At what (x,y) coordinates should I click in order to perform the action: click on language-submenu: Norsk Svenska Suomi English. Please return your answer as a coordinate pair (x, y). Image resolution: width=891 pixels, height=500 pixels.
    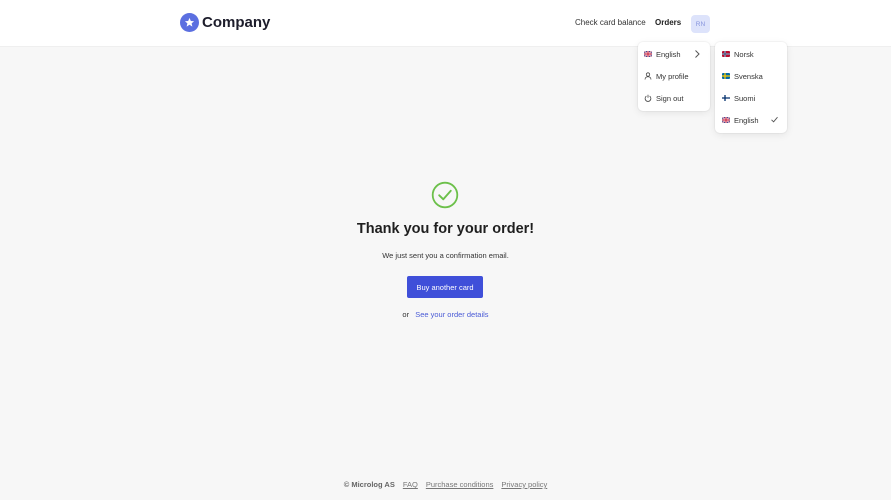
    Looking at the image, I should click on (751, 87).